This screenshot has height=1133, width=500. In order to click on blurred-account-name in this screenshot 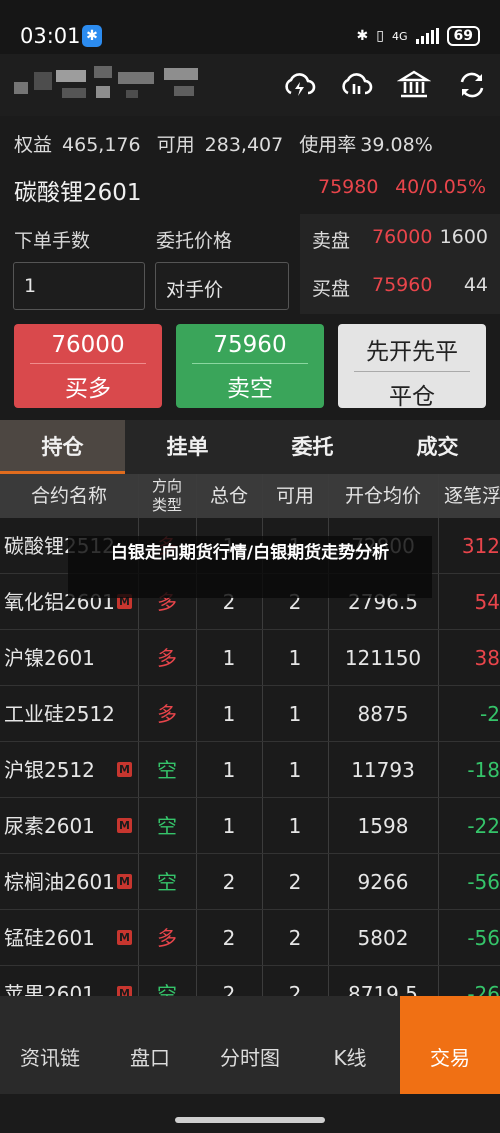, I will do `click(109, 83)`.